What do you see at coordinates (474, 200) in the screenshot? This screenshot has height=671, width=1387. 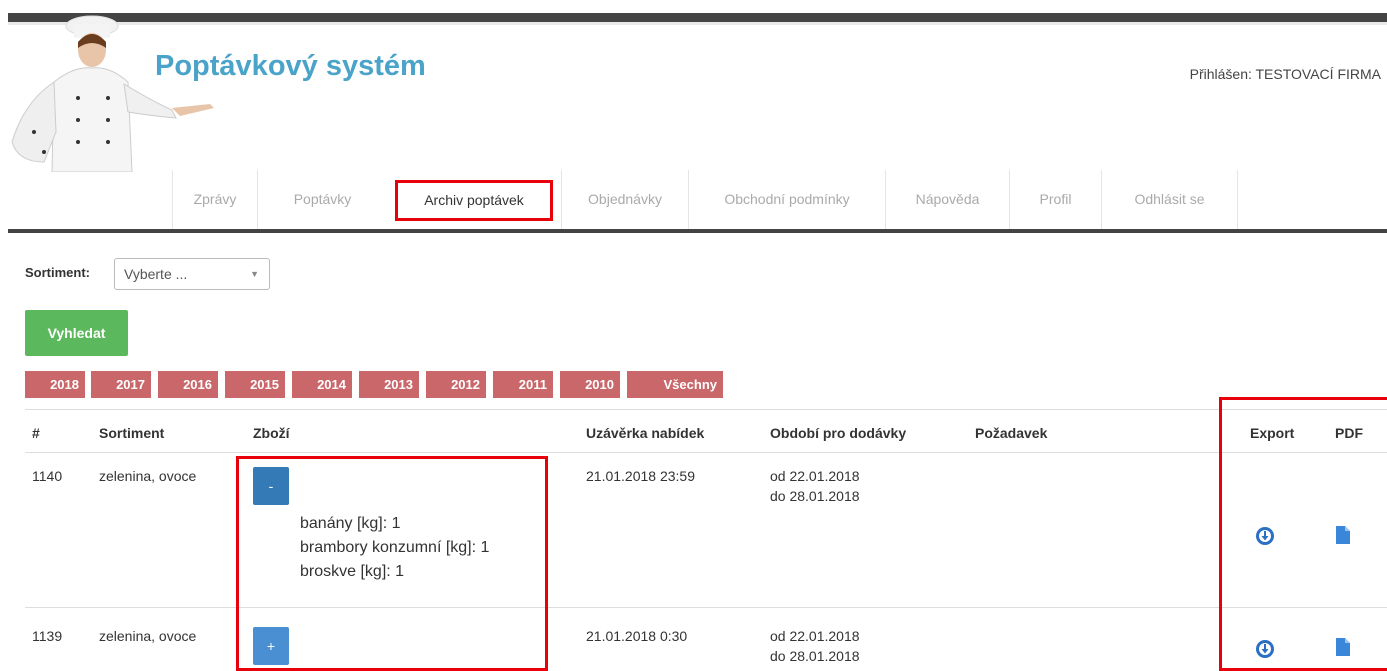 I see `nav-archiv-poptavek: Archiv poptávek` at bounding box center [474, 200].